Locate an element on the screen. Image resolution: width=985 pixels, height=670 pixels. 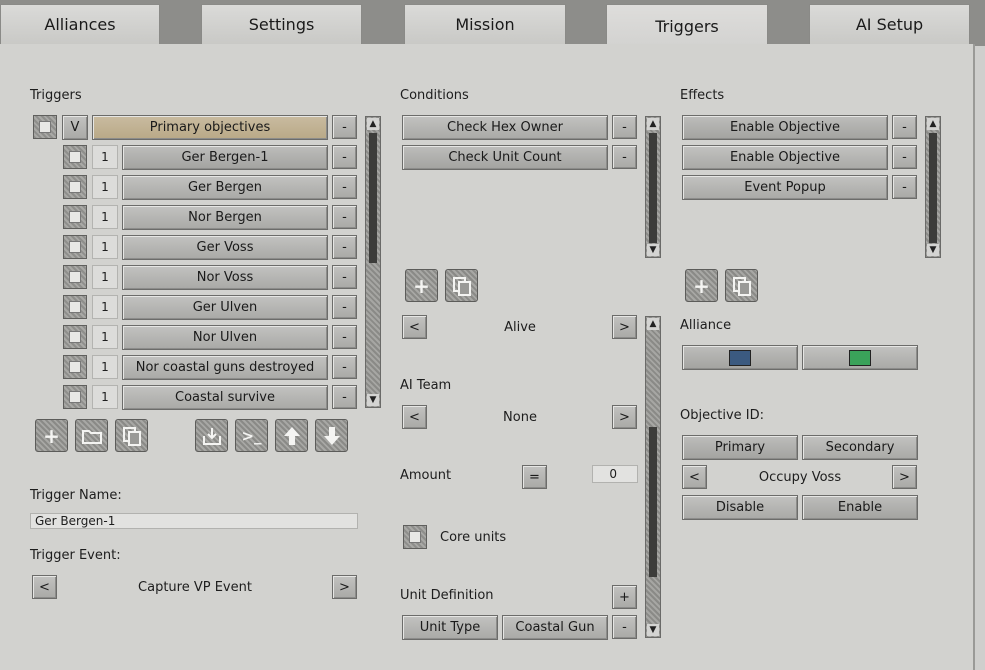
effect-item: Event Popup is located at coordinates (785, 187).